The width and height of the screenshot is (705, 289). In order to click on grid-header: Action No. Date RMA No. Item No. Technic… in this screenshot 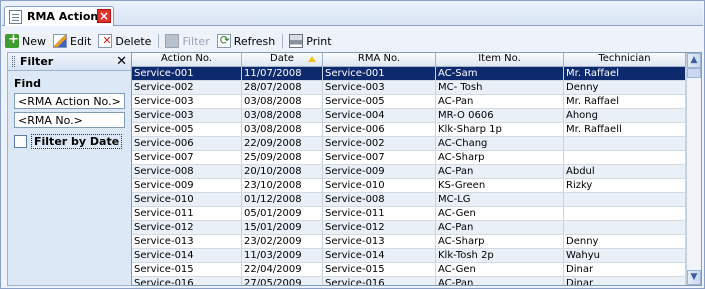, I will do `click(409, 60)`.